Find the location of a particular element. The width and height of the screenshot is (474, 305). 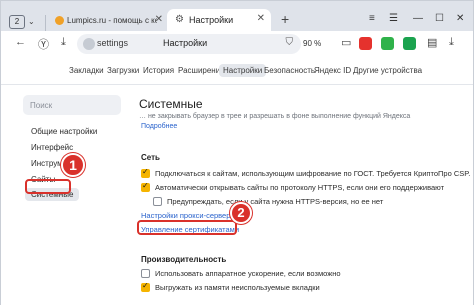

download-icon: ⤓ is located at coordinates (63, 42).